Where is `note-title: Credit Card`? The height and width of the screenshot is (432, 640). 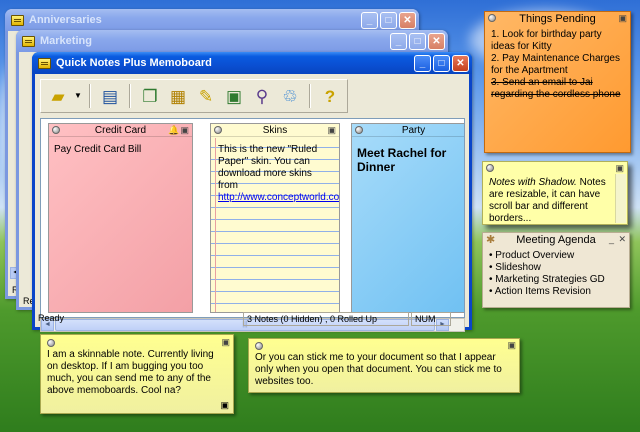
note-title: Credit Card is located at coordinates (120, 130).